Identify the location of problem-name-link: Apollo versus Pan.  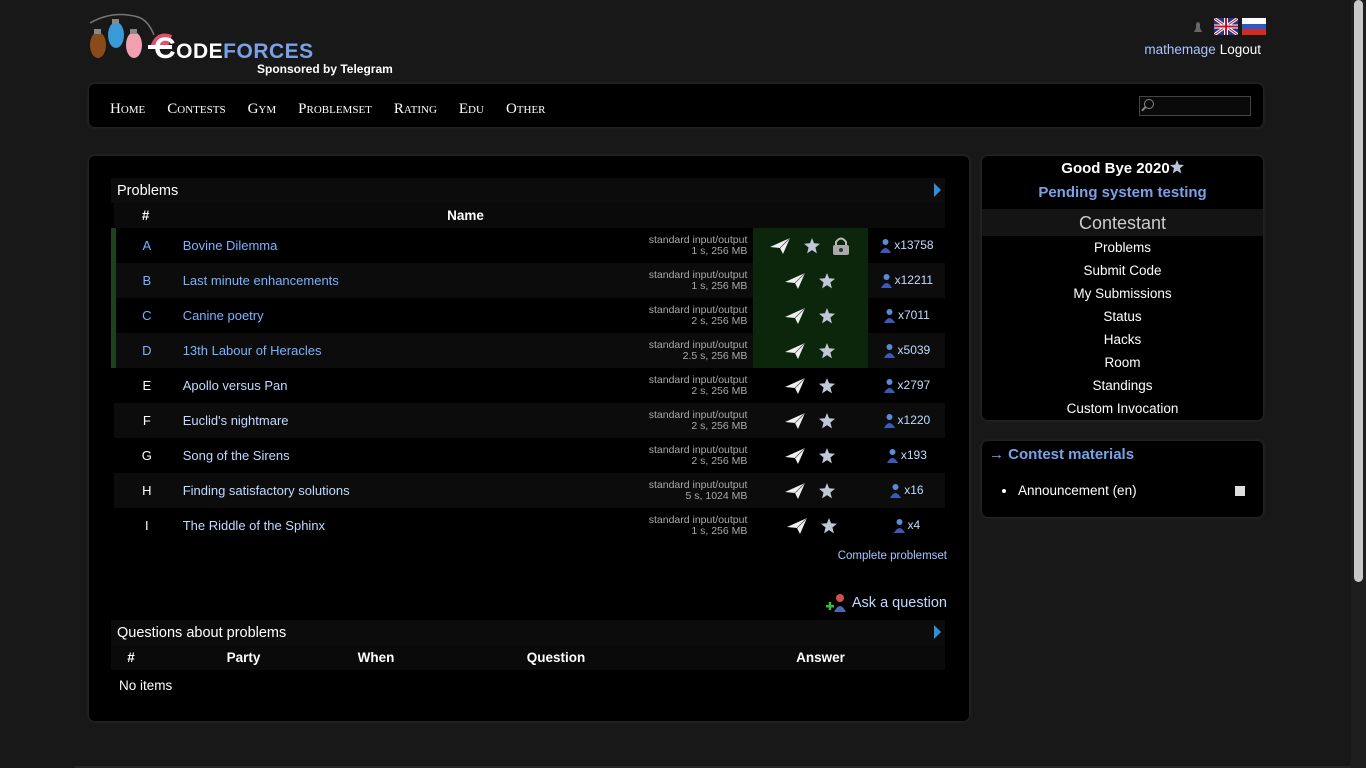
(235, 385).